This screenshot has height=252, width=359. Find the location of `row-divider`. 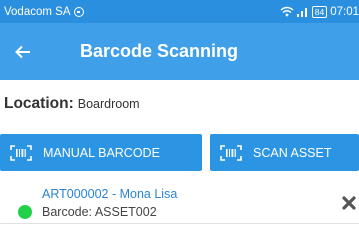

row-divider is located at coordinates (179, 223).